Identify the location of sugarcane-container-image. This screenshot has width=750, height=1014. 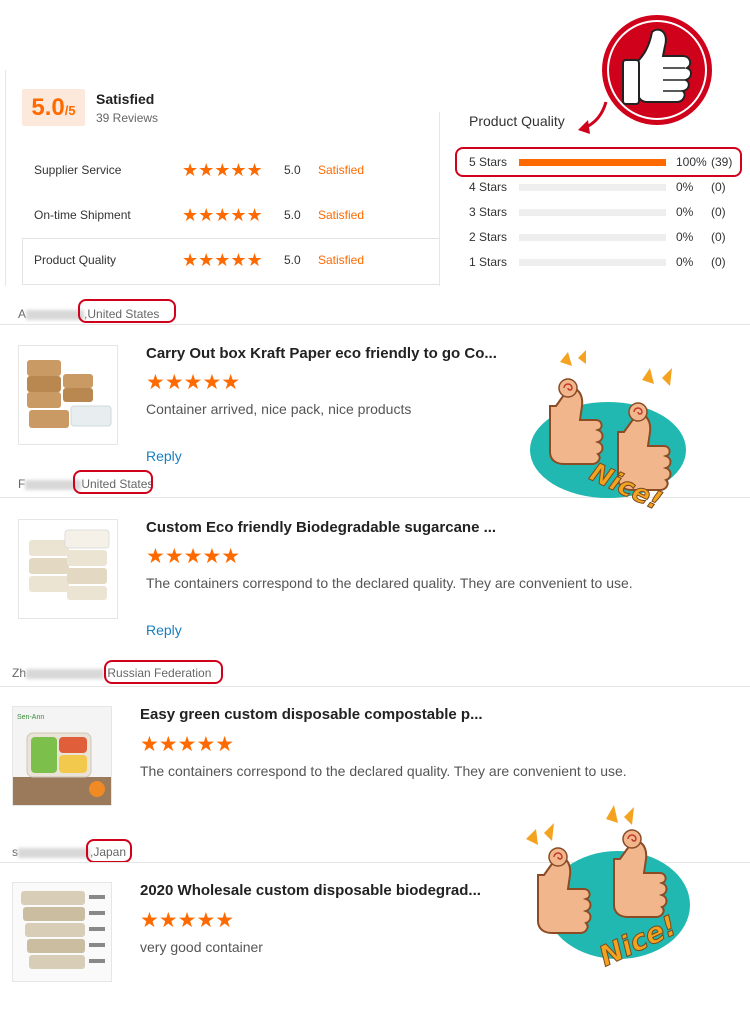
(68, 569).